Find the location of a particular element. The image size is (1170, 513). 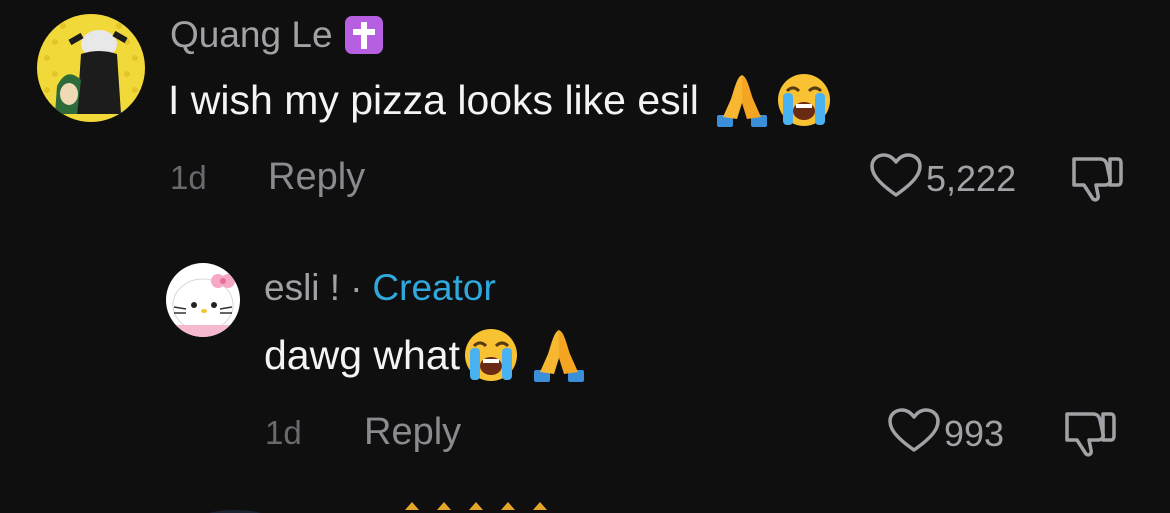

comment-body: dawg what is located at coordinates (362, 354).